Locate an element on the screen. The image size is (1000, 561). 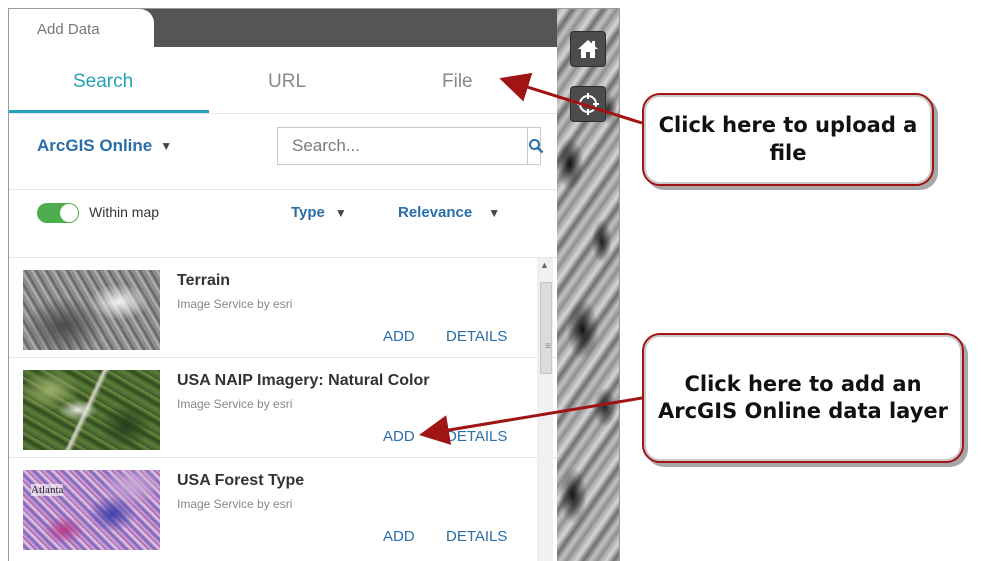
locate-icon is located at coordinates (588, 104).